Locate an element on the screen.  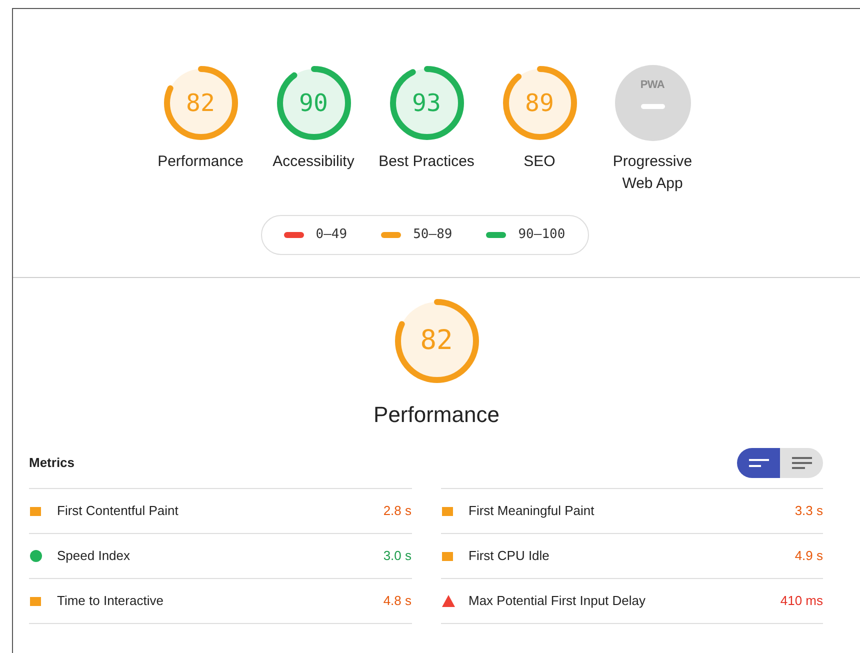
dash-icon is located at coordinates (652, 106).